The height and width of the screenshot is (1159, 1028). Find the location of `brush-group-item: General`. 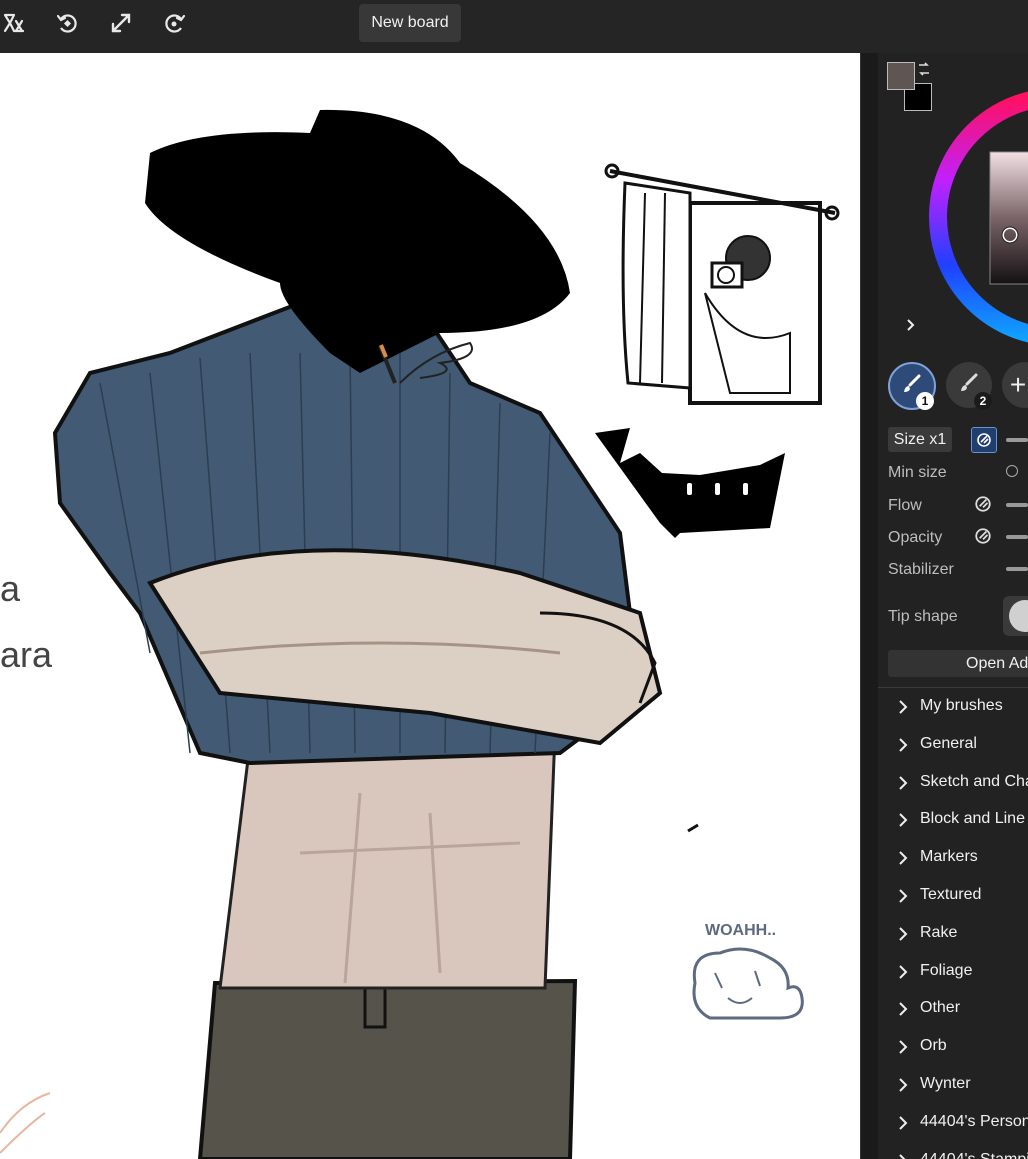

brush-group-item: General is located at coordinates (953, 746).